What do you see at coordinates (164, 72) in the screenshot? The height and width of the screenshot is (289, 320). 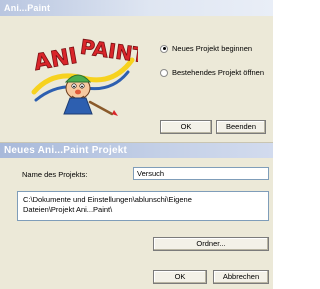 I see `open-project-radio` at bounding box center [164, 72].